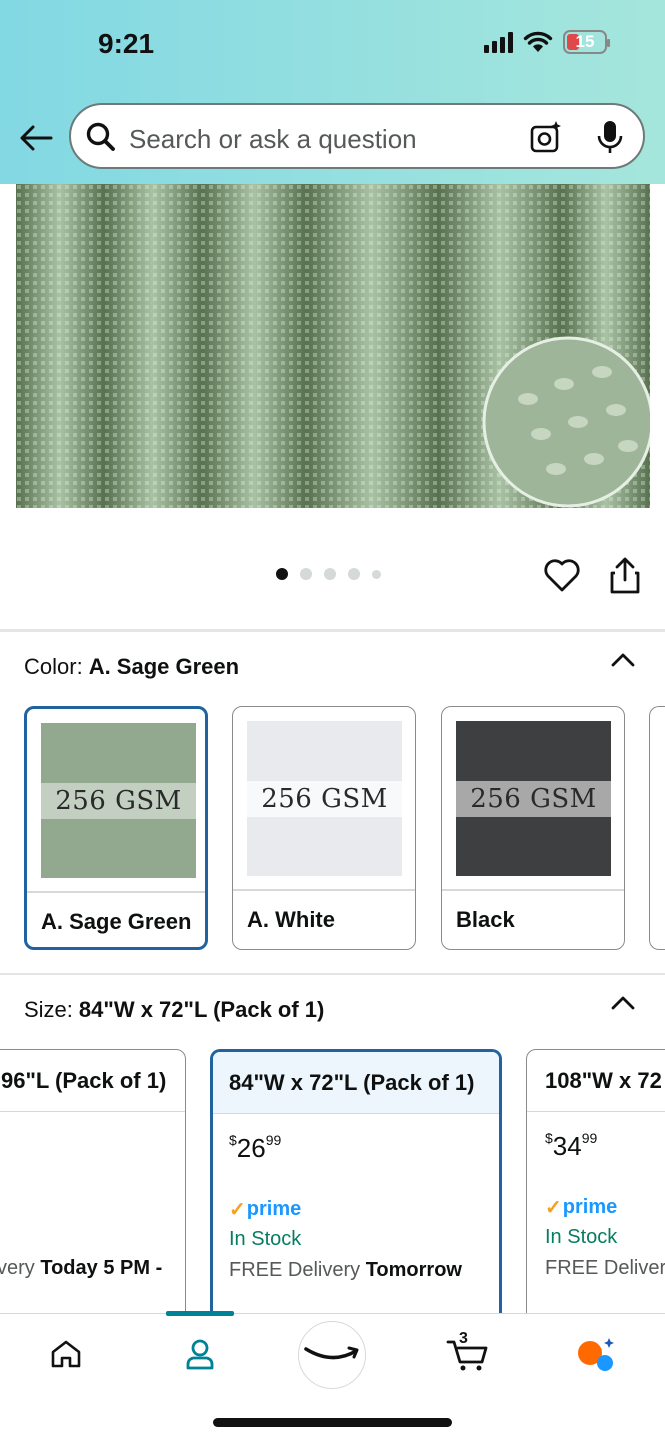  I want to click on active-tab-indicator, so click(200, 1313).